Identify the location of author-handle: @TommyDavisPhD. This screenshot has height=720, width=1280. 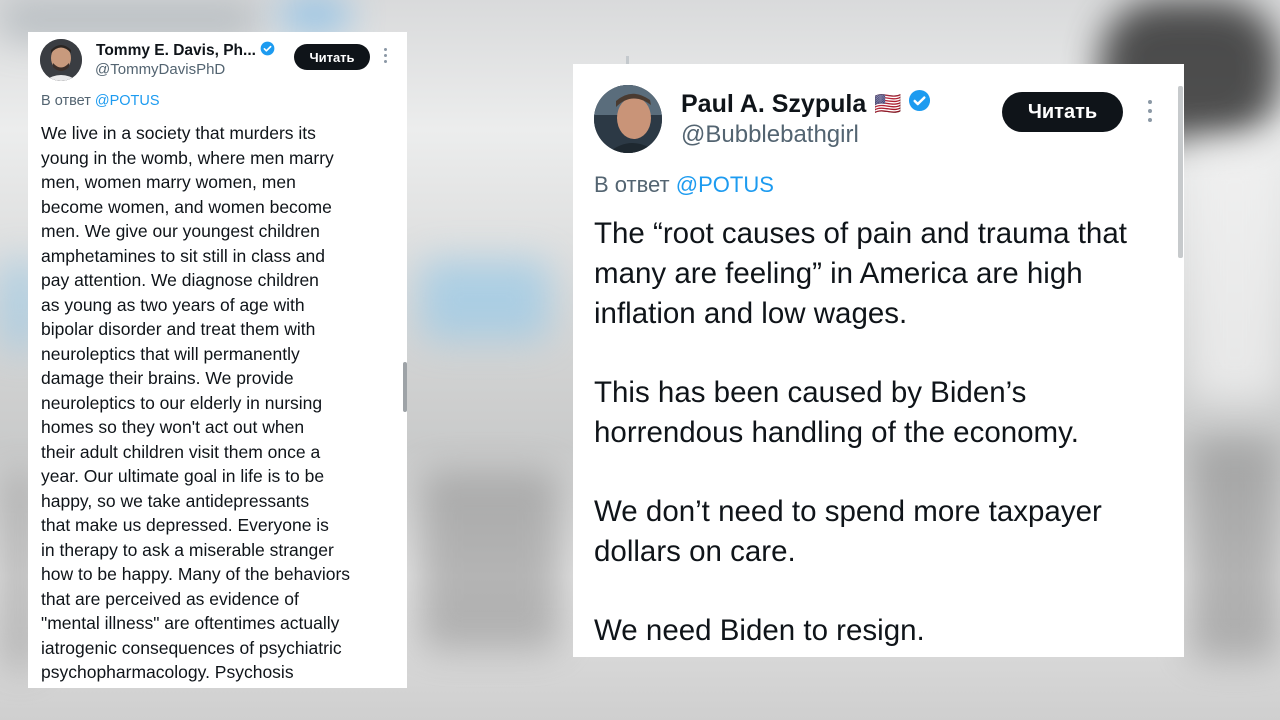
(160, 69).